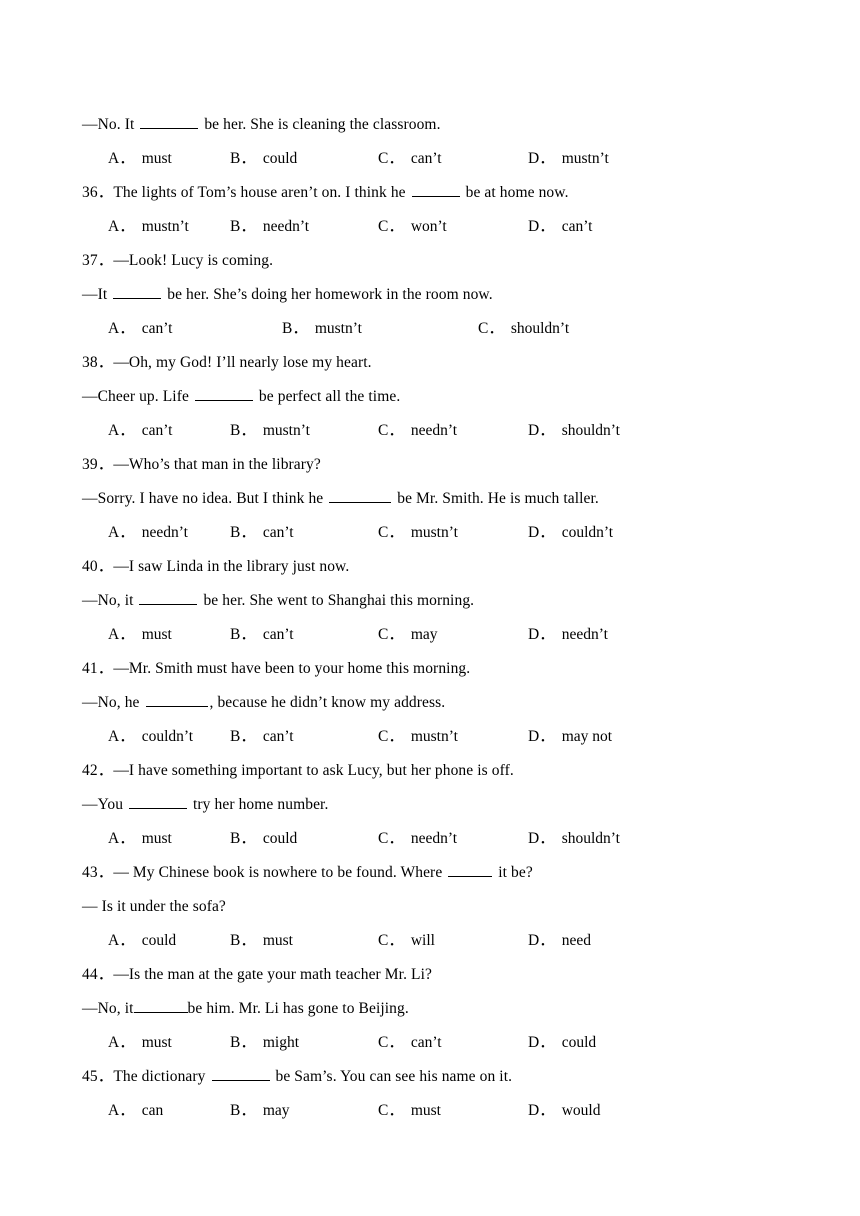 This screenshot has width=860, height=1216. I want to click on option-value: may, so click(276, 1110).